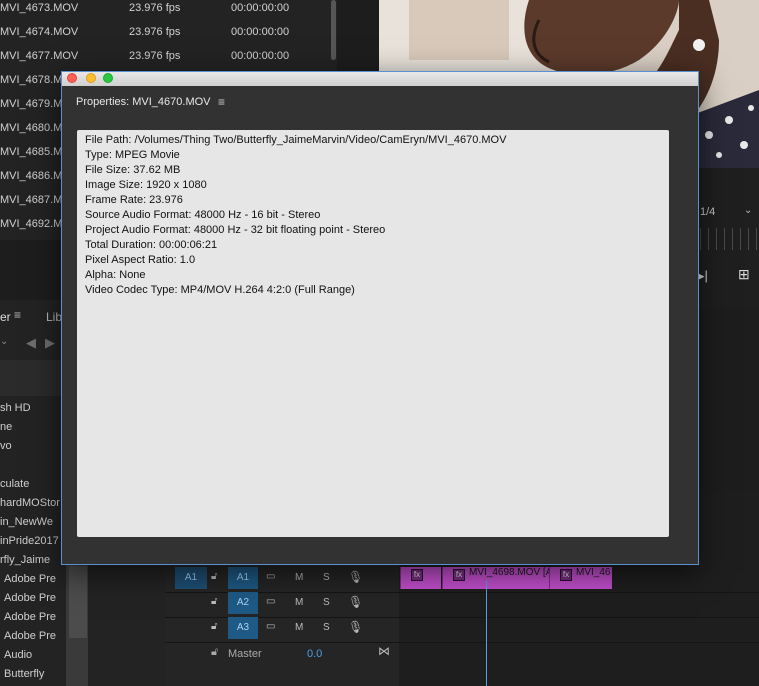 This screenshot has width=759, height=686. What do you see at coordinates (243, 628) in the screenshot?
I see `track-target-toggle: A3` at bounding box center [243, 628].